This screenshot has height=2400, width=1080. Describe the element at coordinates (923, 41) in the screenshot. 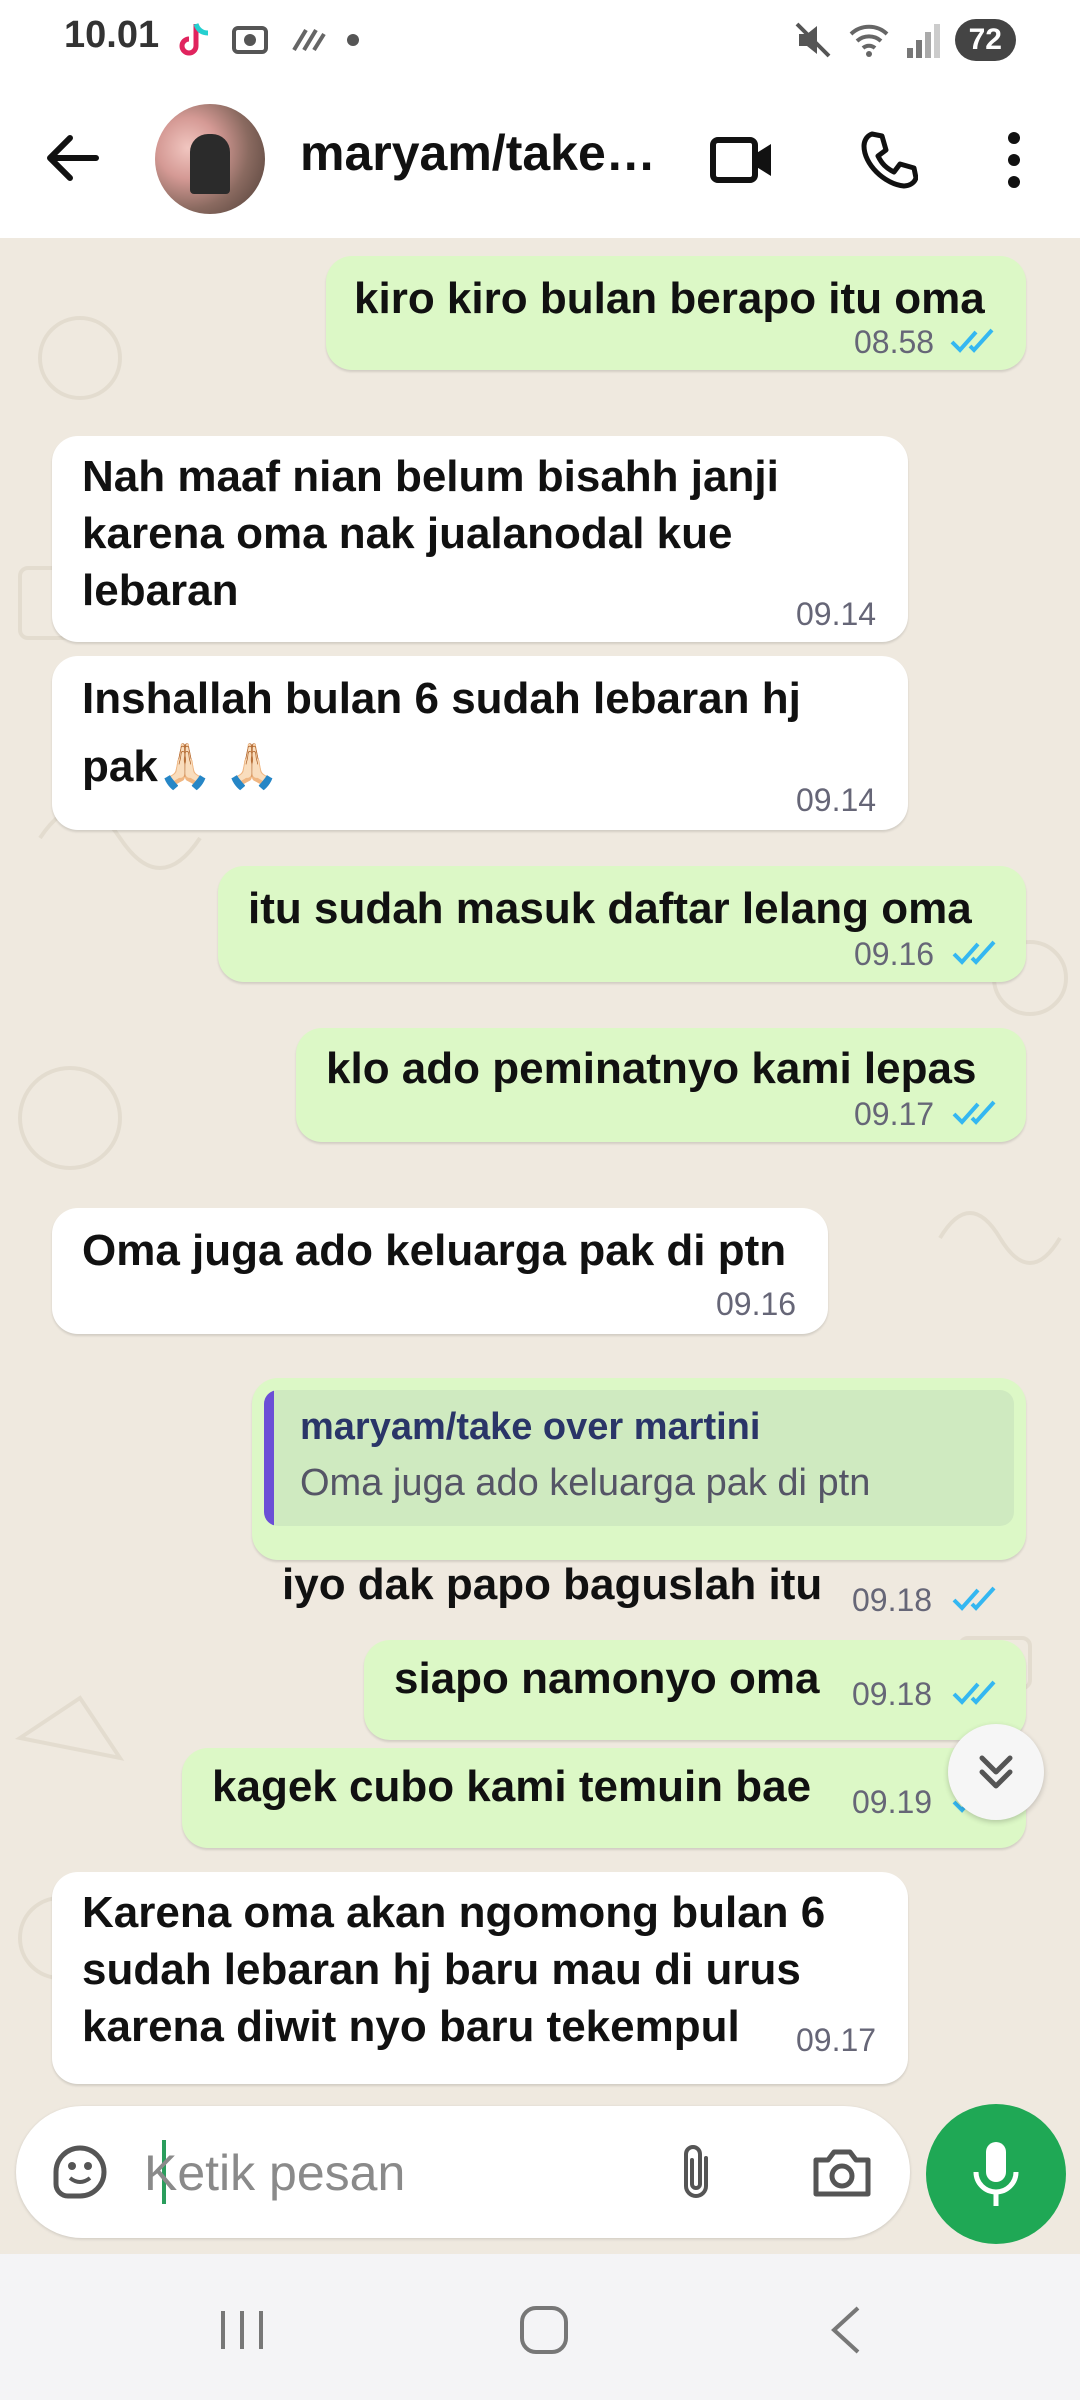

I see `signal-icon` at that location.